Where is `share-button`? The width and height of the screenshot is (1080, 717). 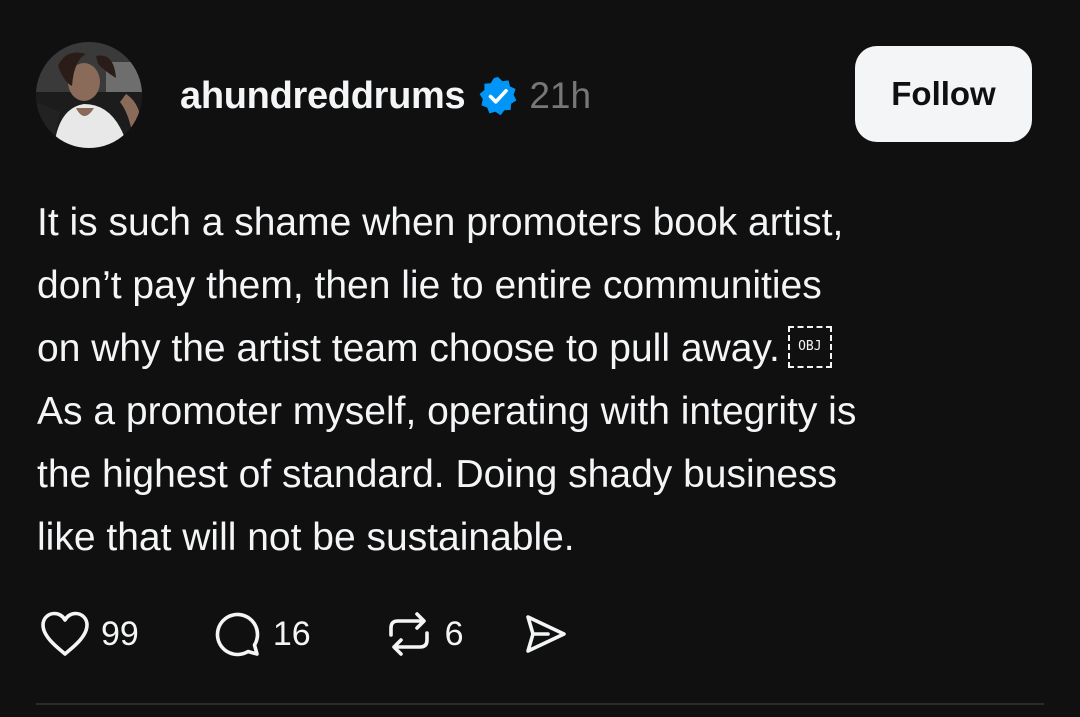 share-button is located at coordinates (544, 634).